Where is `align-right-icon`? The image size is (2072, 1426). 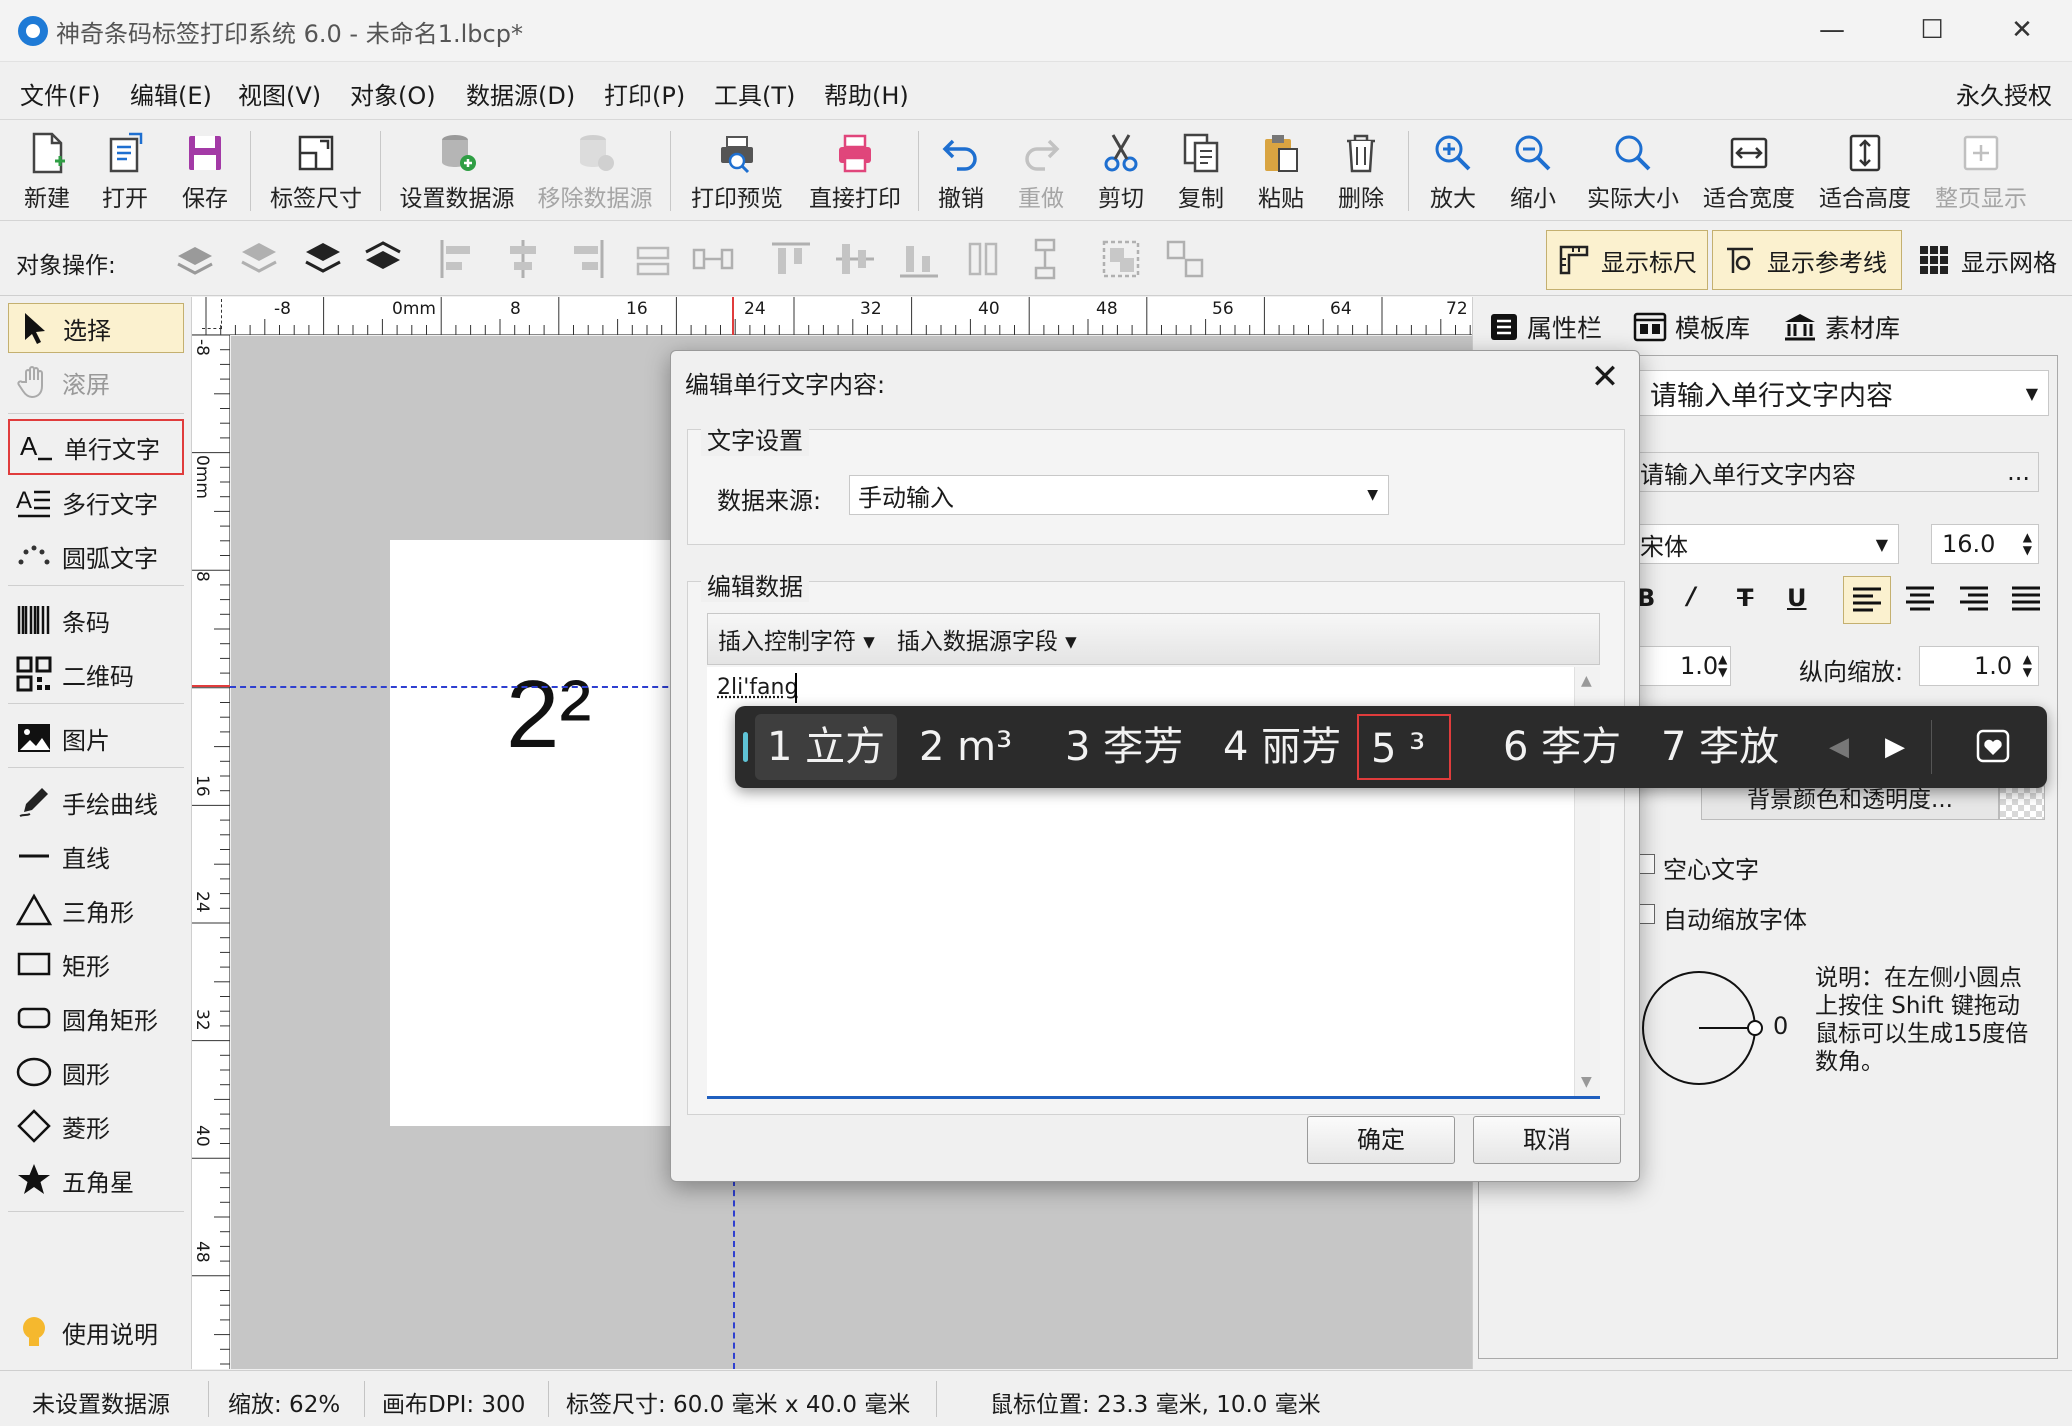
align-right-icon is located at coordinates (587, 259).